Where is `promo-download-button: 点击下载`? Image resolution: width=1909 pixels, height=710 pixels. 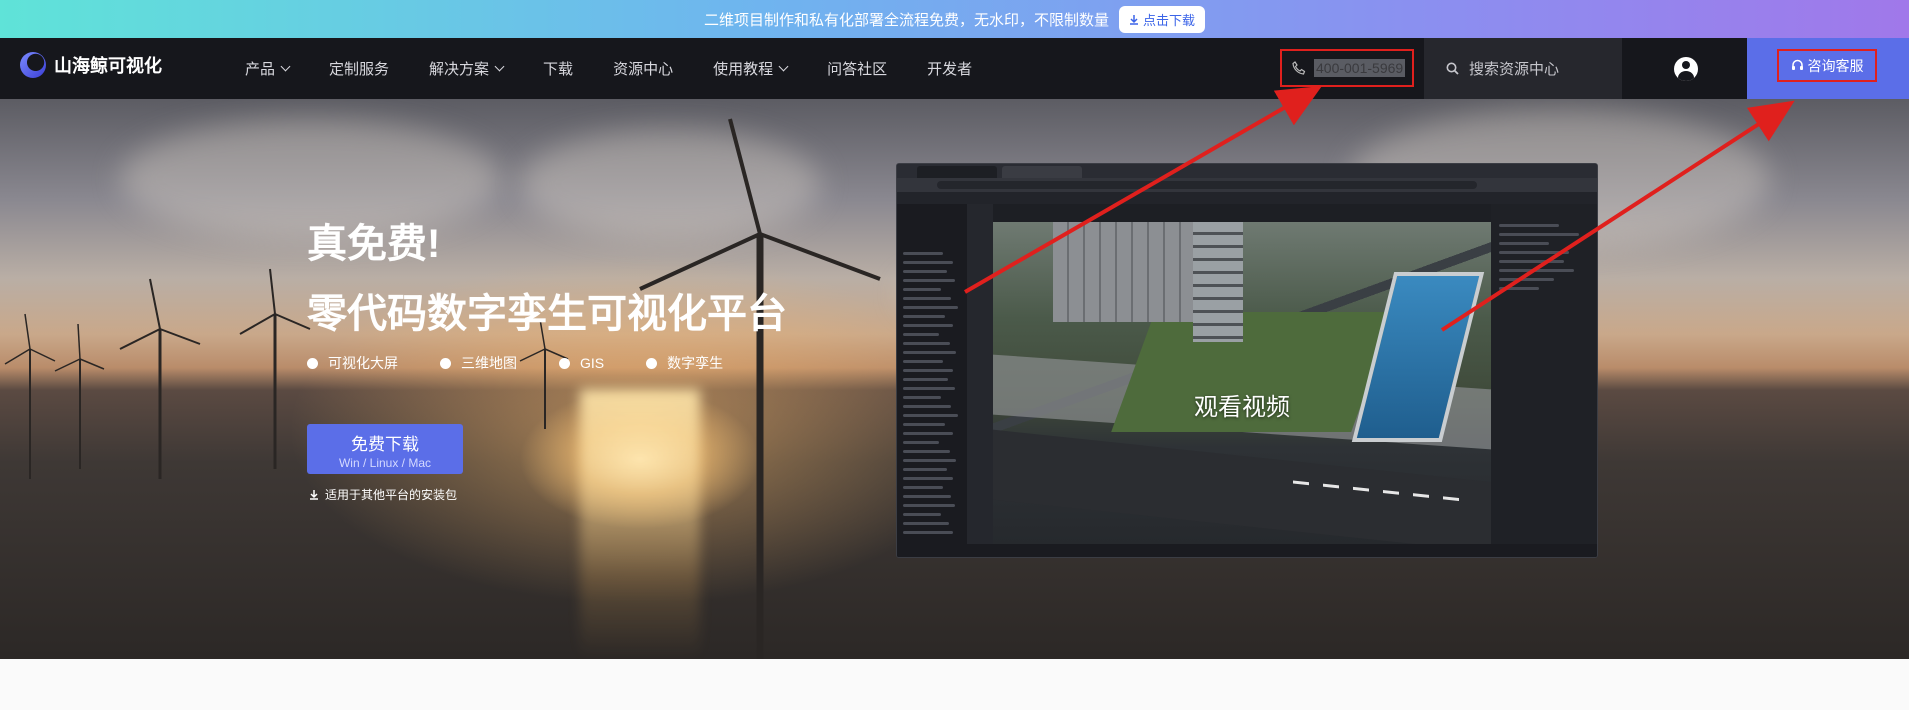 promo-download-button: 点击下载 is located at coordinates (1162, 19).